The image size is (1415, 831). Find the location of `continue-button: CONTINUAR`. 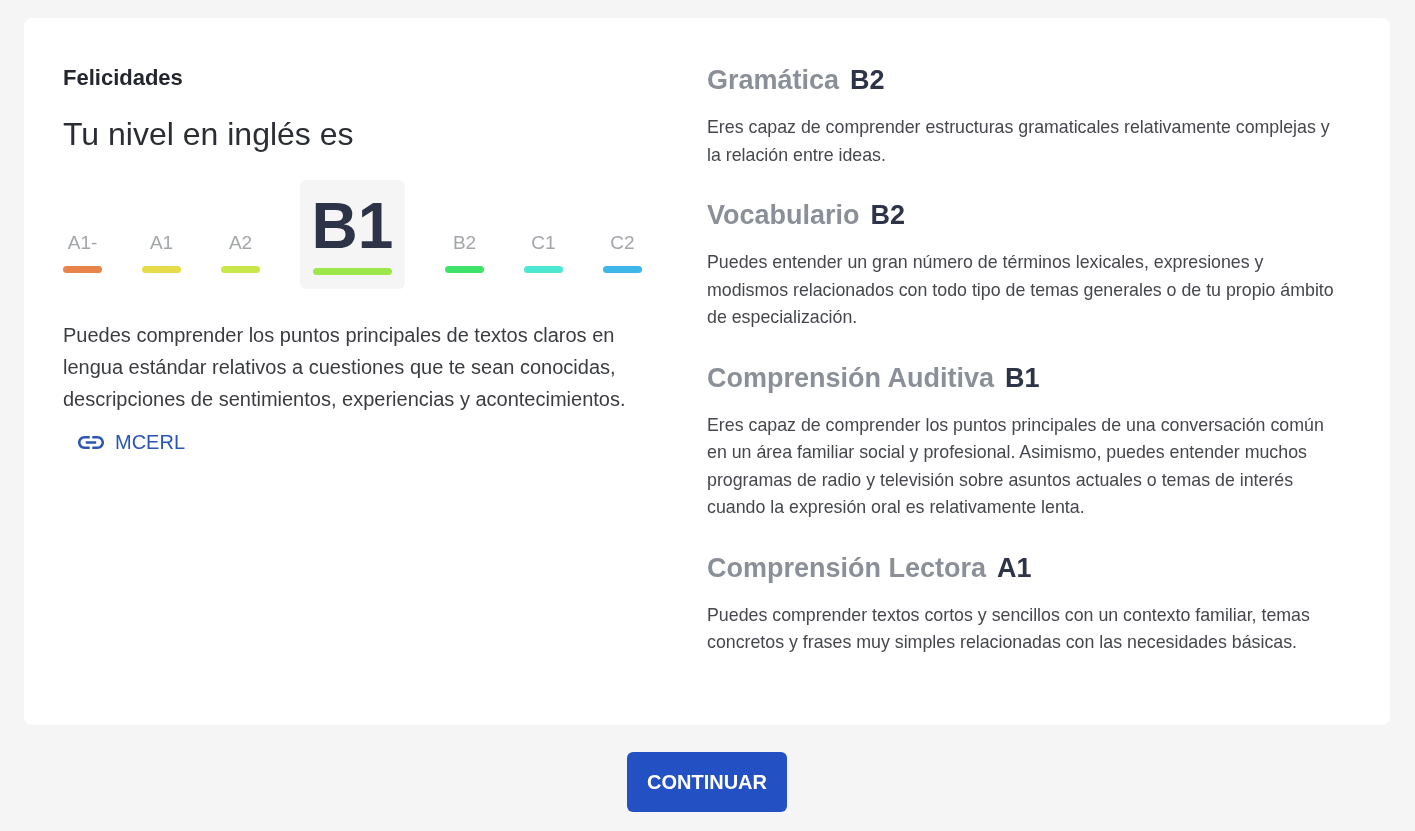

continue-button: CONTINUAR is located at coordinates (707, 782).